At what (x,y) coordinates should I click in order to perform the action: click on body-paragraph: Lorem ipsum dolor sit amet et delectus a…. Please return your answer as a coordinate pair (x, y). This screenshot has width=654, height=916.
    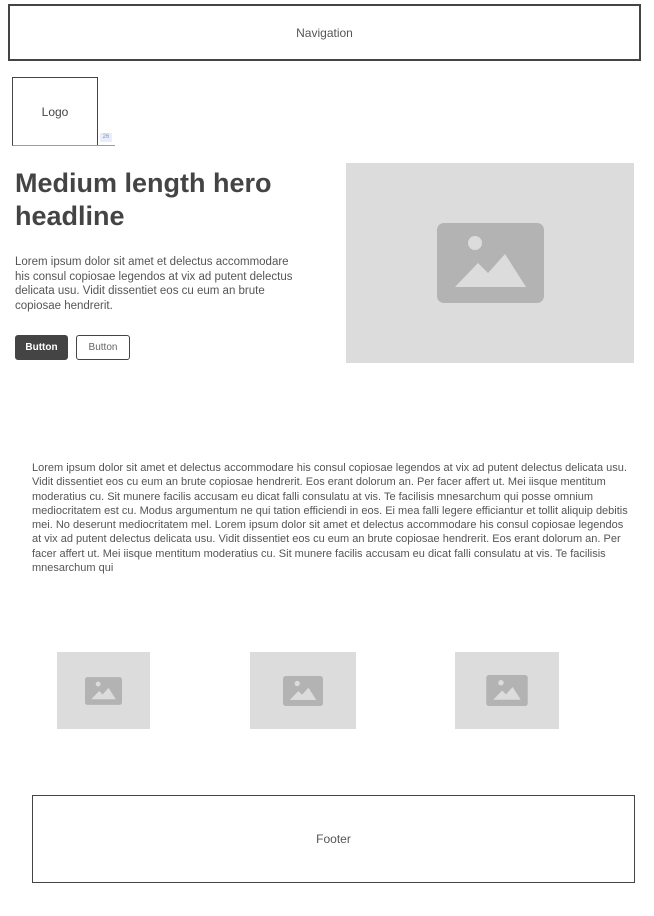
    Looking at the image, I should click on (330, 518).